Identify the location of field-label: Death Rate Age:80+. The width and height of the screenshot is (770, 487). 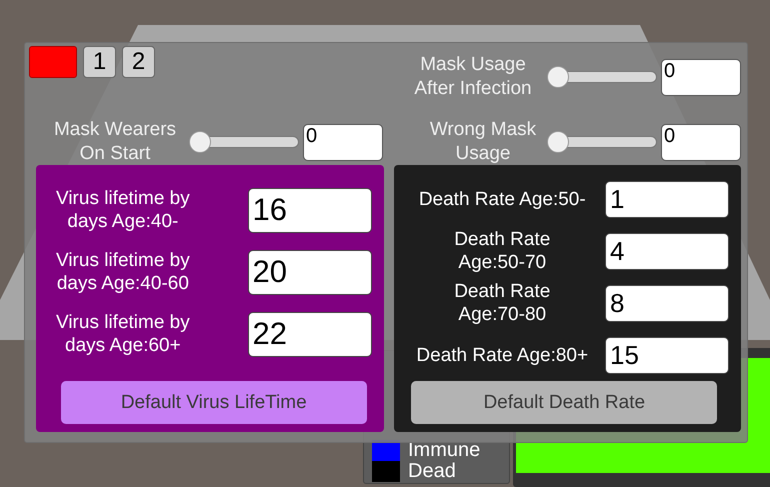
(502, 355).